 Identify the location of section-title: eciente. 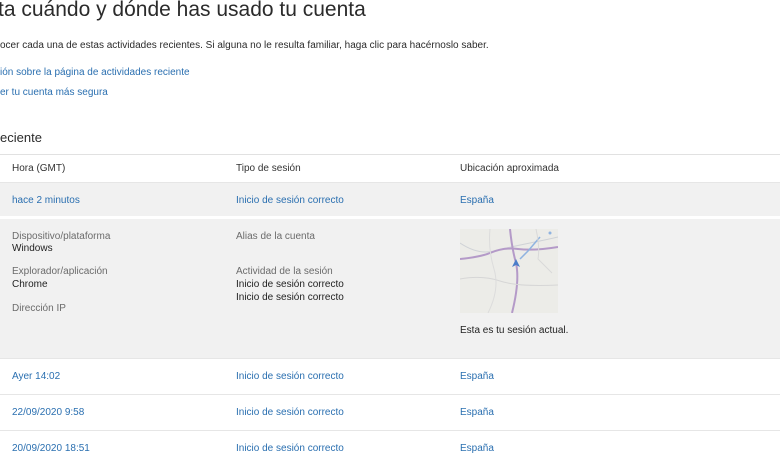
(21, 137).